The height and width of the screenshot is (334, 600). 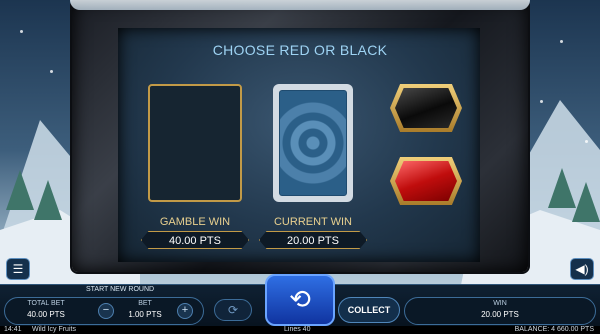 I want to click on autoplay-button: ⟳, so click(x=233, y=310).